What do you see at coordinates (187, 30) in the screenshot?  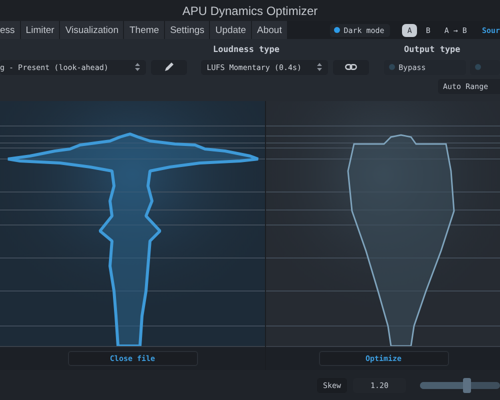 I see `tab: Settings` at bounding box center [187, 30].